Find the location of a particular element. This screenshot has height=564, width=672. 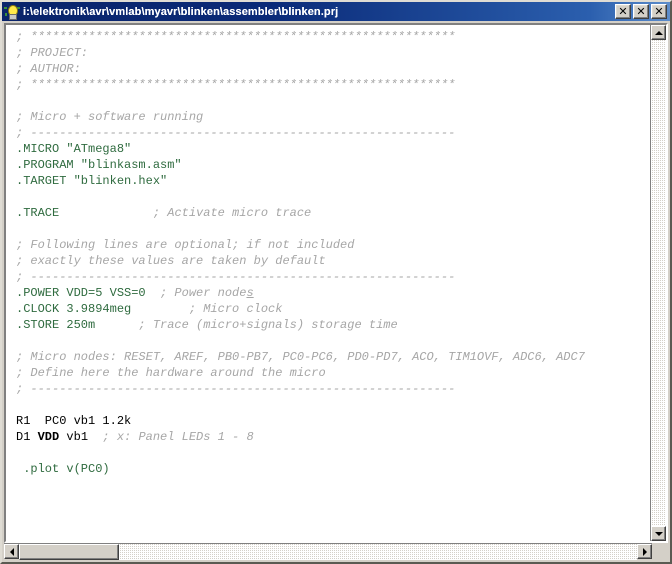

code-segment: ; AUTHOR: is located at coordinates (48, 69).